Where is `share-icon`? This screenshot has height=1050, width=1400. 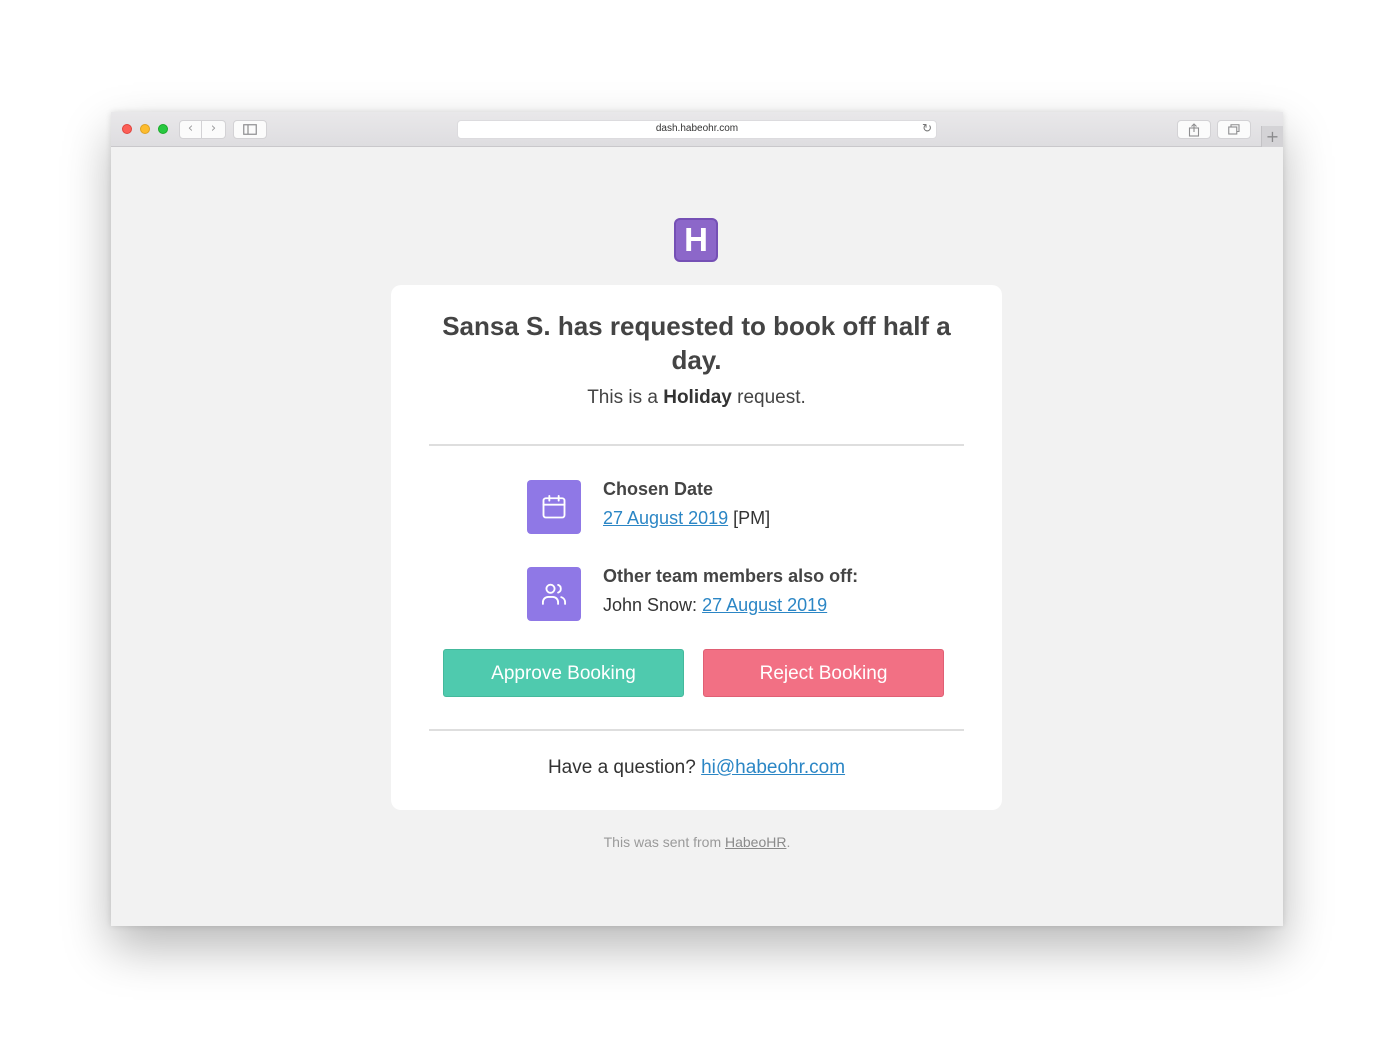 share-icon is located at coordinates (1194, 130).